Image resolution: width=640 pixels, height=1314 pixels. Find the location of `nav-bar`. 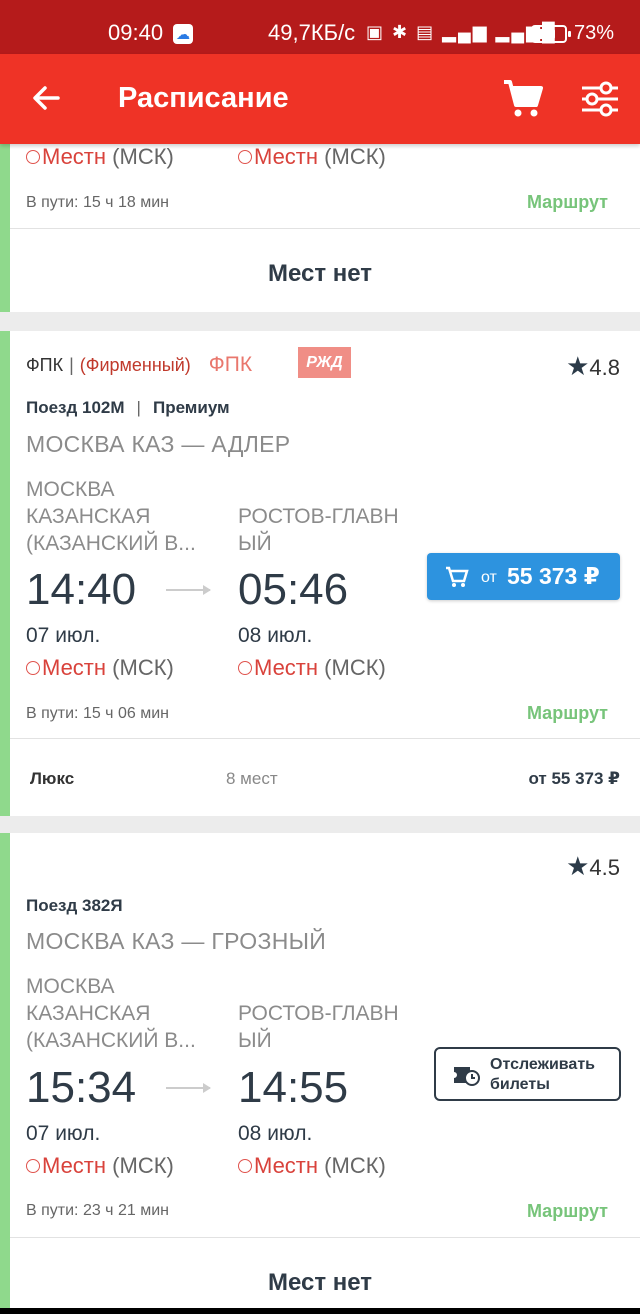

nav-bar is located at coordinates (320, 1311).